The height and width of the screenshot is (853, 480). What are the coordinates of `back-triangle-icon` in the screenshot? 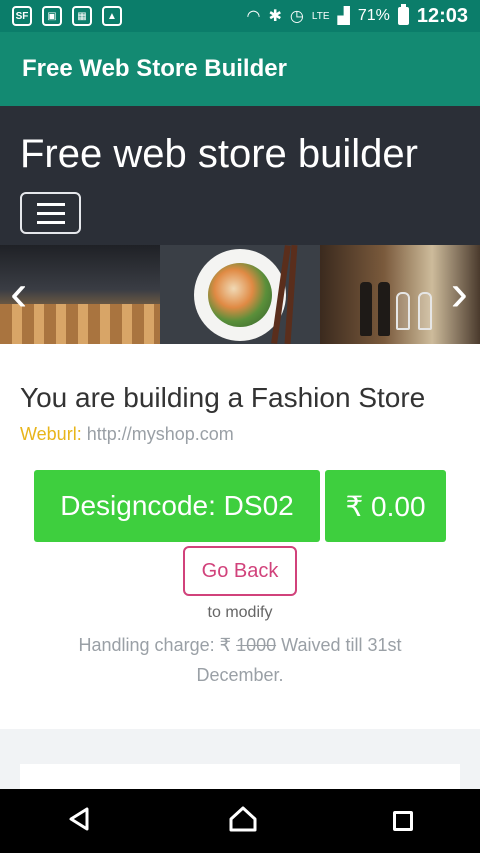 It's located at (79, 818).